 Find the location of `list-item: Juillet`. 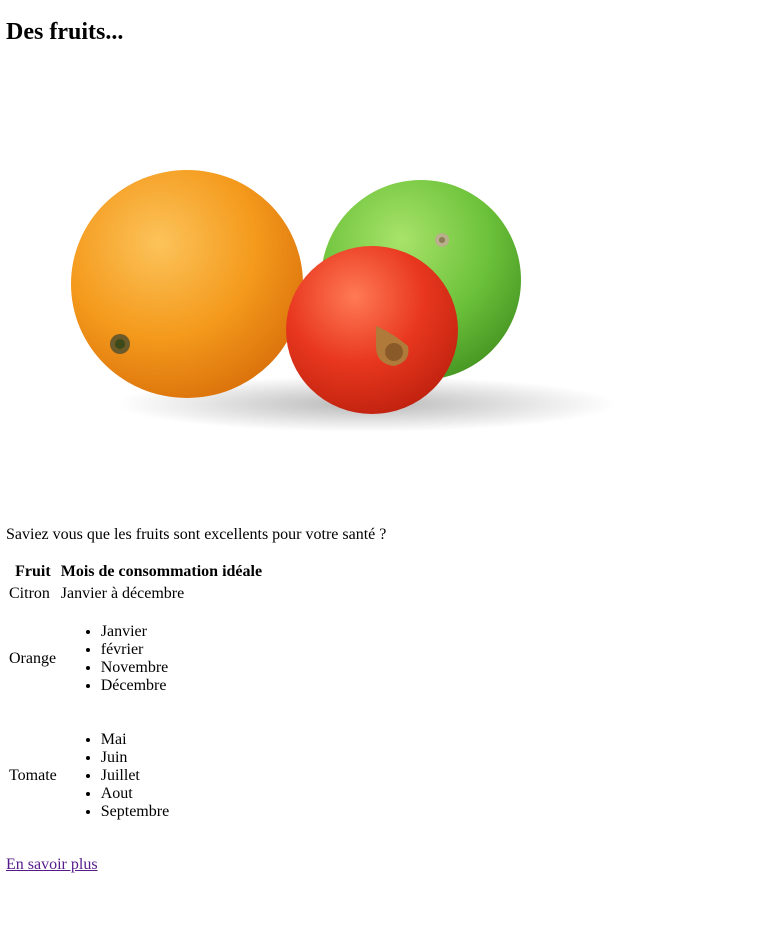

list-item: Juillet is located at coordinates (181, 776).